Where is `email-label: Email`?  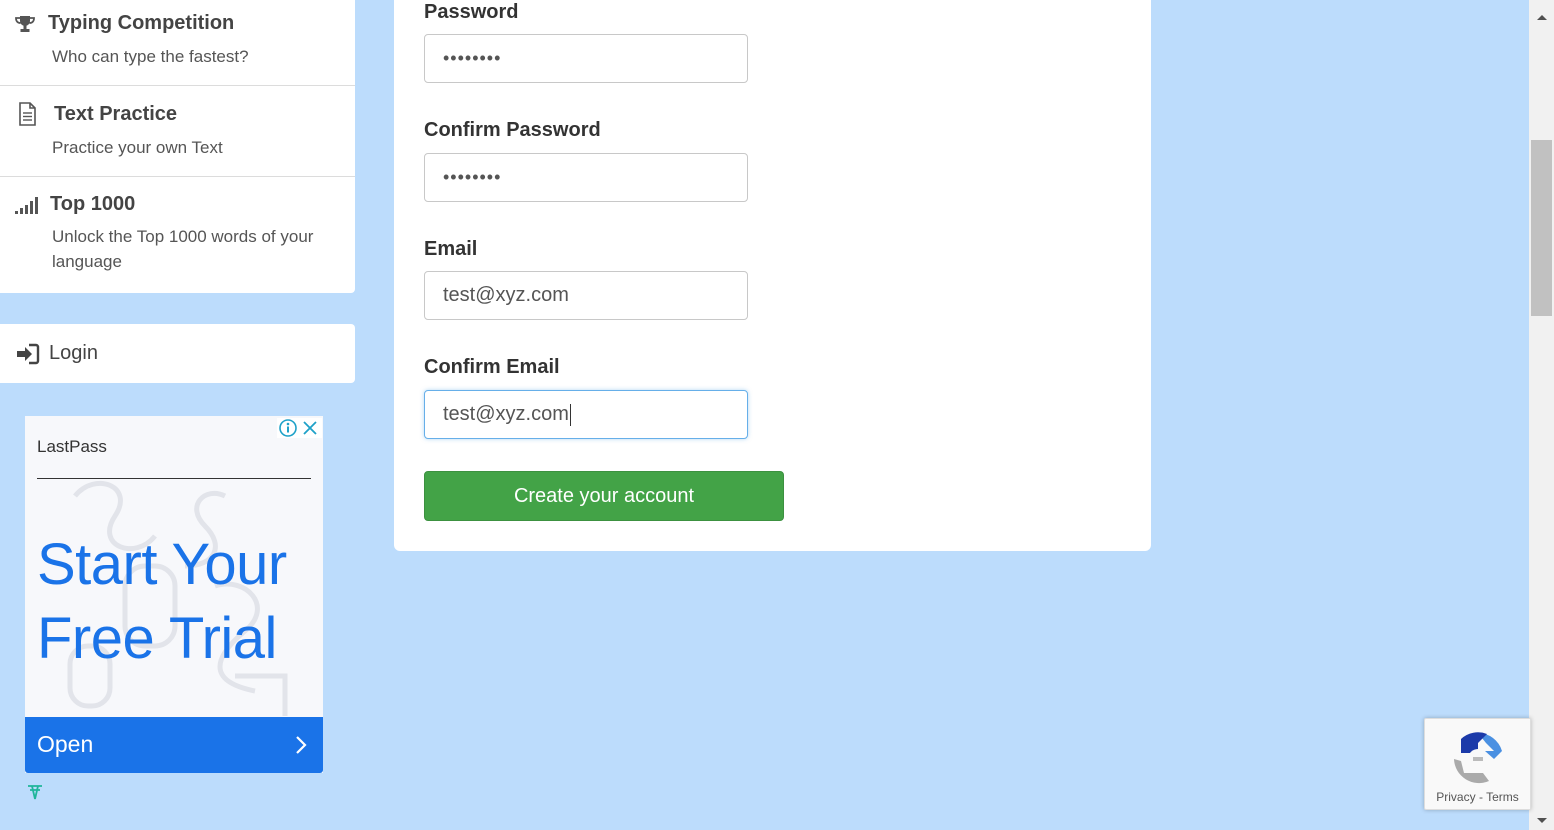 email-label: Email is located at coordinates (451, 249).